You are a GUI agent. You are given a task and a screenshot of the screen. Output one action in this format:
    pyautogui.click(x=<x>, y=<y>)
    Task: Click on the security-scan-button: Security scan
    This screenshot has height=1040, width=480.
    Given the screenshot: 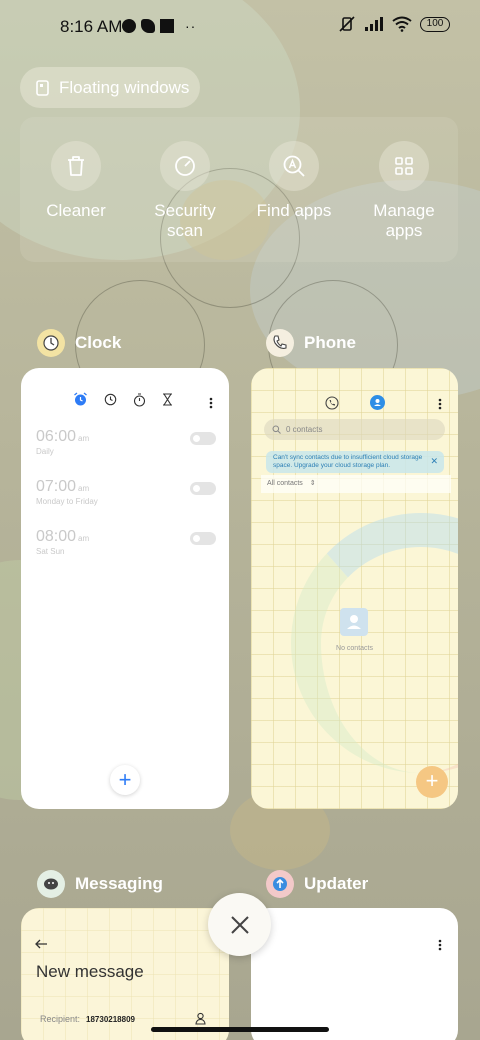 What is the action you would take?
    pyautogui.click(x=185, y=191)
    